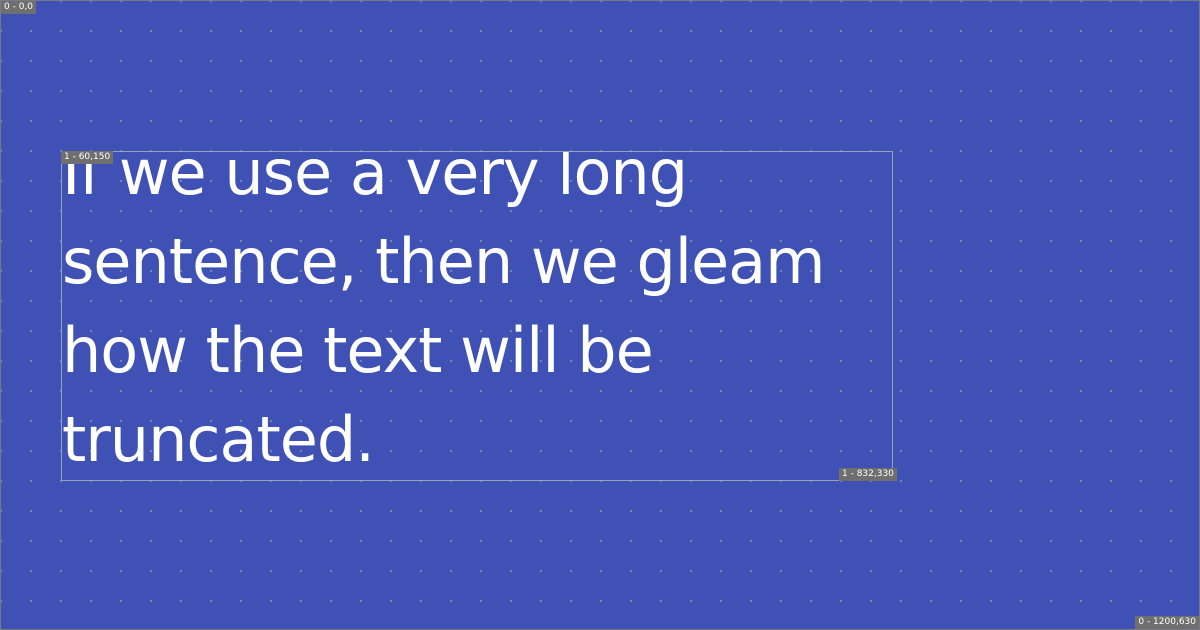 The image size is (1200, 630). Describe the element at coordinates (19, 7) in the screenshot. I see `canvas-origin-label: 0 - 0,0` at that location.